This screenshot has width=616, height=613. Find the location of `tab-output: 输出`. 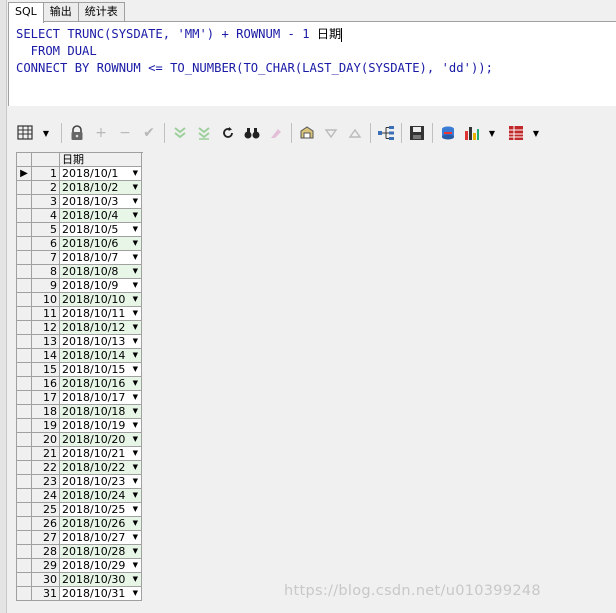

tab-output: 输出 is located at coordinates (60, 11).